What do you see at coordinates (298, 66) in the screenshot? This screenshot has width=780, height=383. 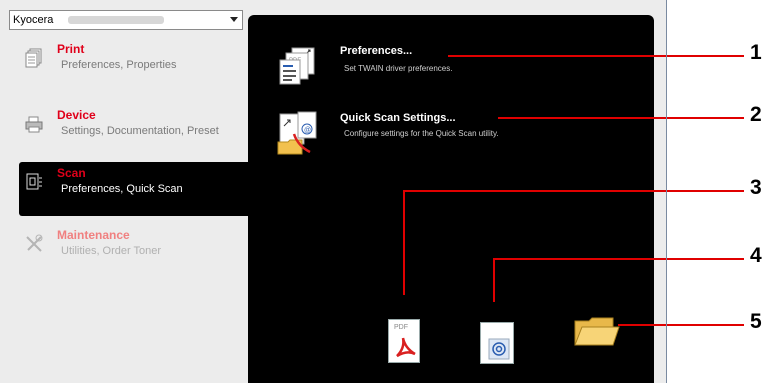 I see `preferences-icon: PDF` at bounding box center [298, 66].